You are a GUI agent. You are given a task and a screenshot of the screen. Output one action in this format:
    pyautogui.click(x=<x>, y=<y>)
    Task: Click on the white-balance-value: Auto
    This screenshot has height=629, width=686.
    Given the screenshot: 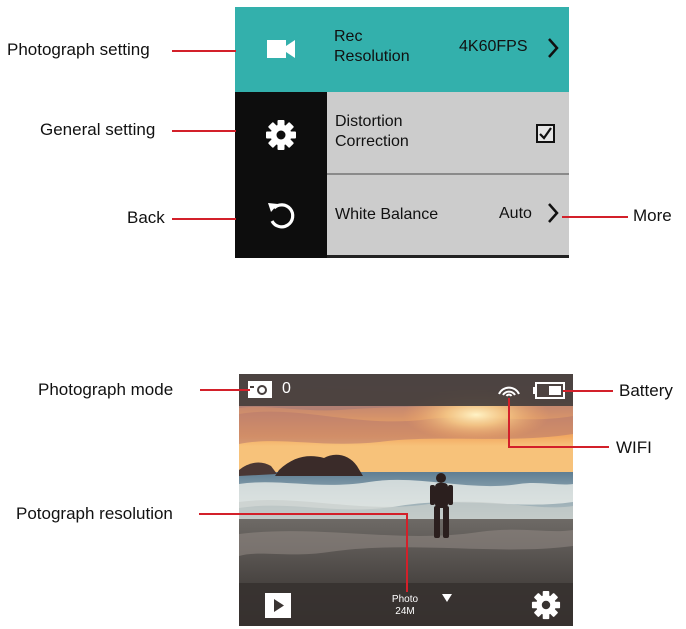 What is the action you would take?
    pyautogui.click(x=515, y=213)
    